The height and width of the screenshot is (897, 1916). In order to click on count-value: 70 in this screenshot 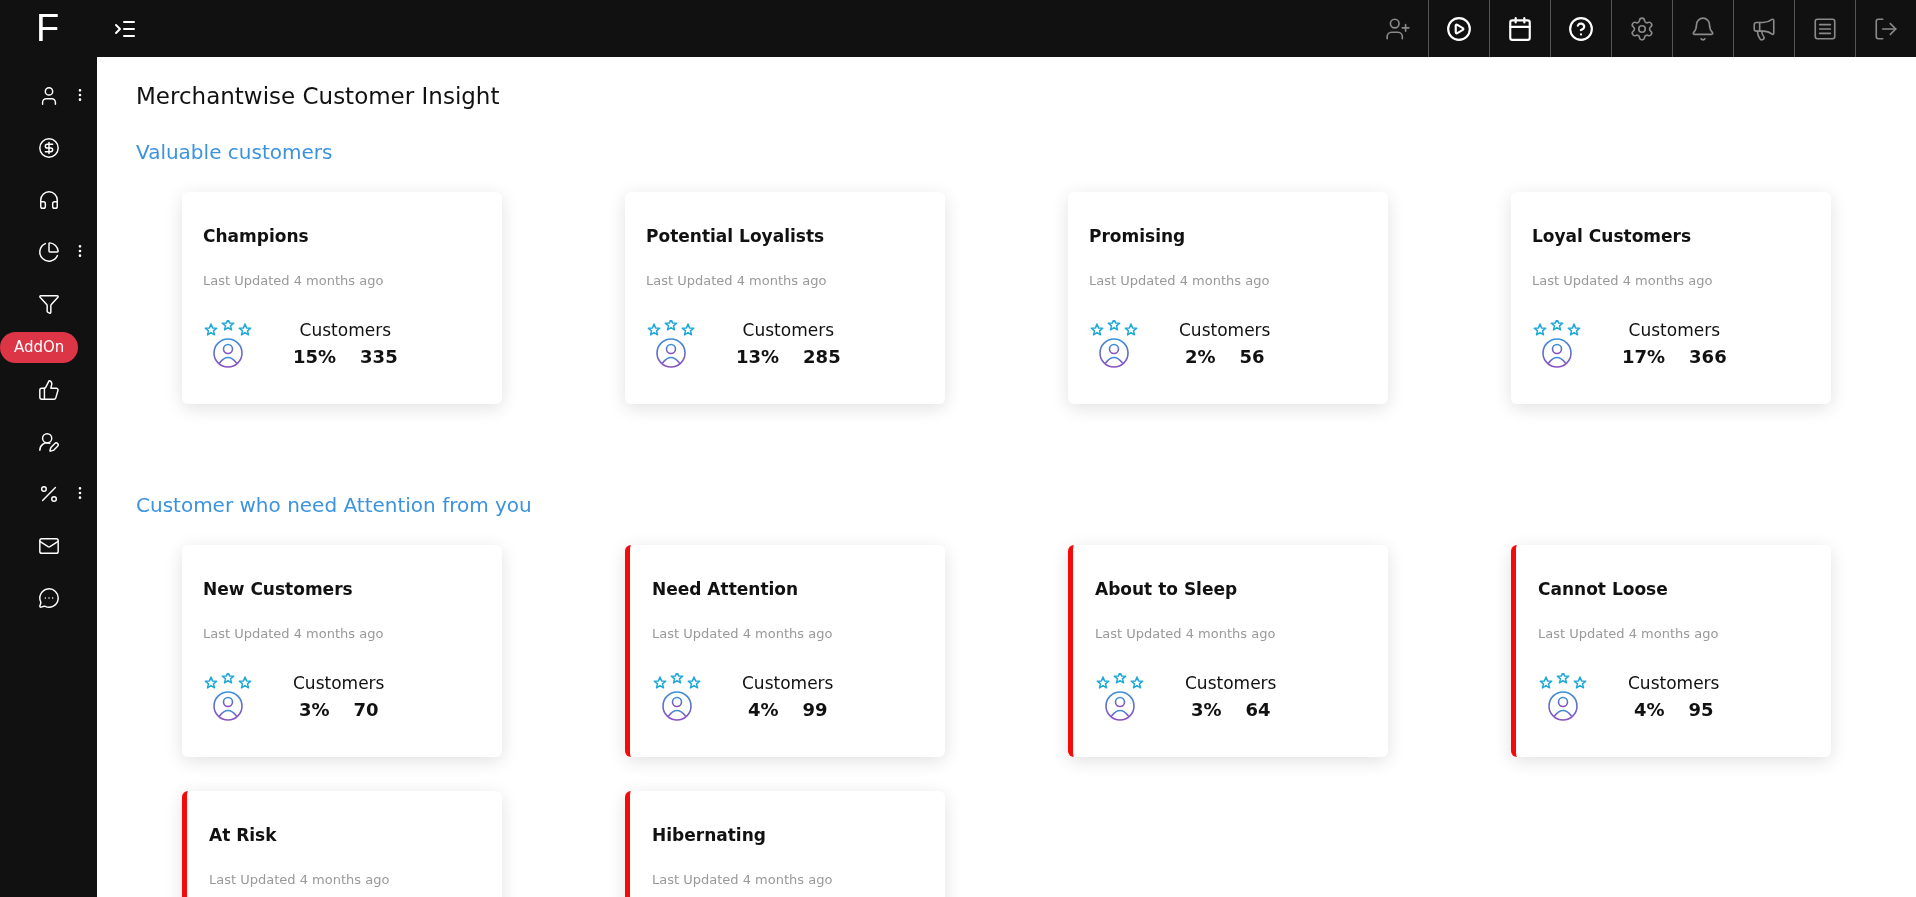, I will do `click(366, 709)`.